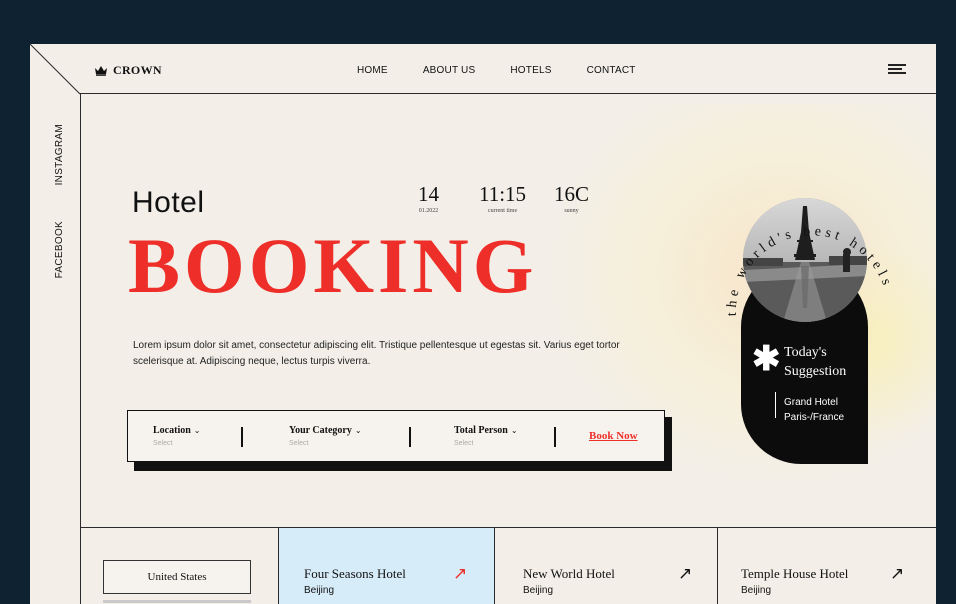  What do you see at coordinates (814, 410) in the screenshot?
I see `suggestion-hotel: Grand Hotel Paris-/France` at bounding box center [814, 410].